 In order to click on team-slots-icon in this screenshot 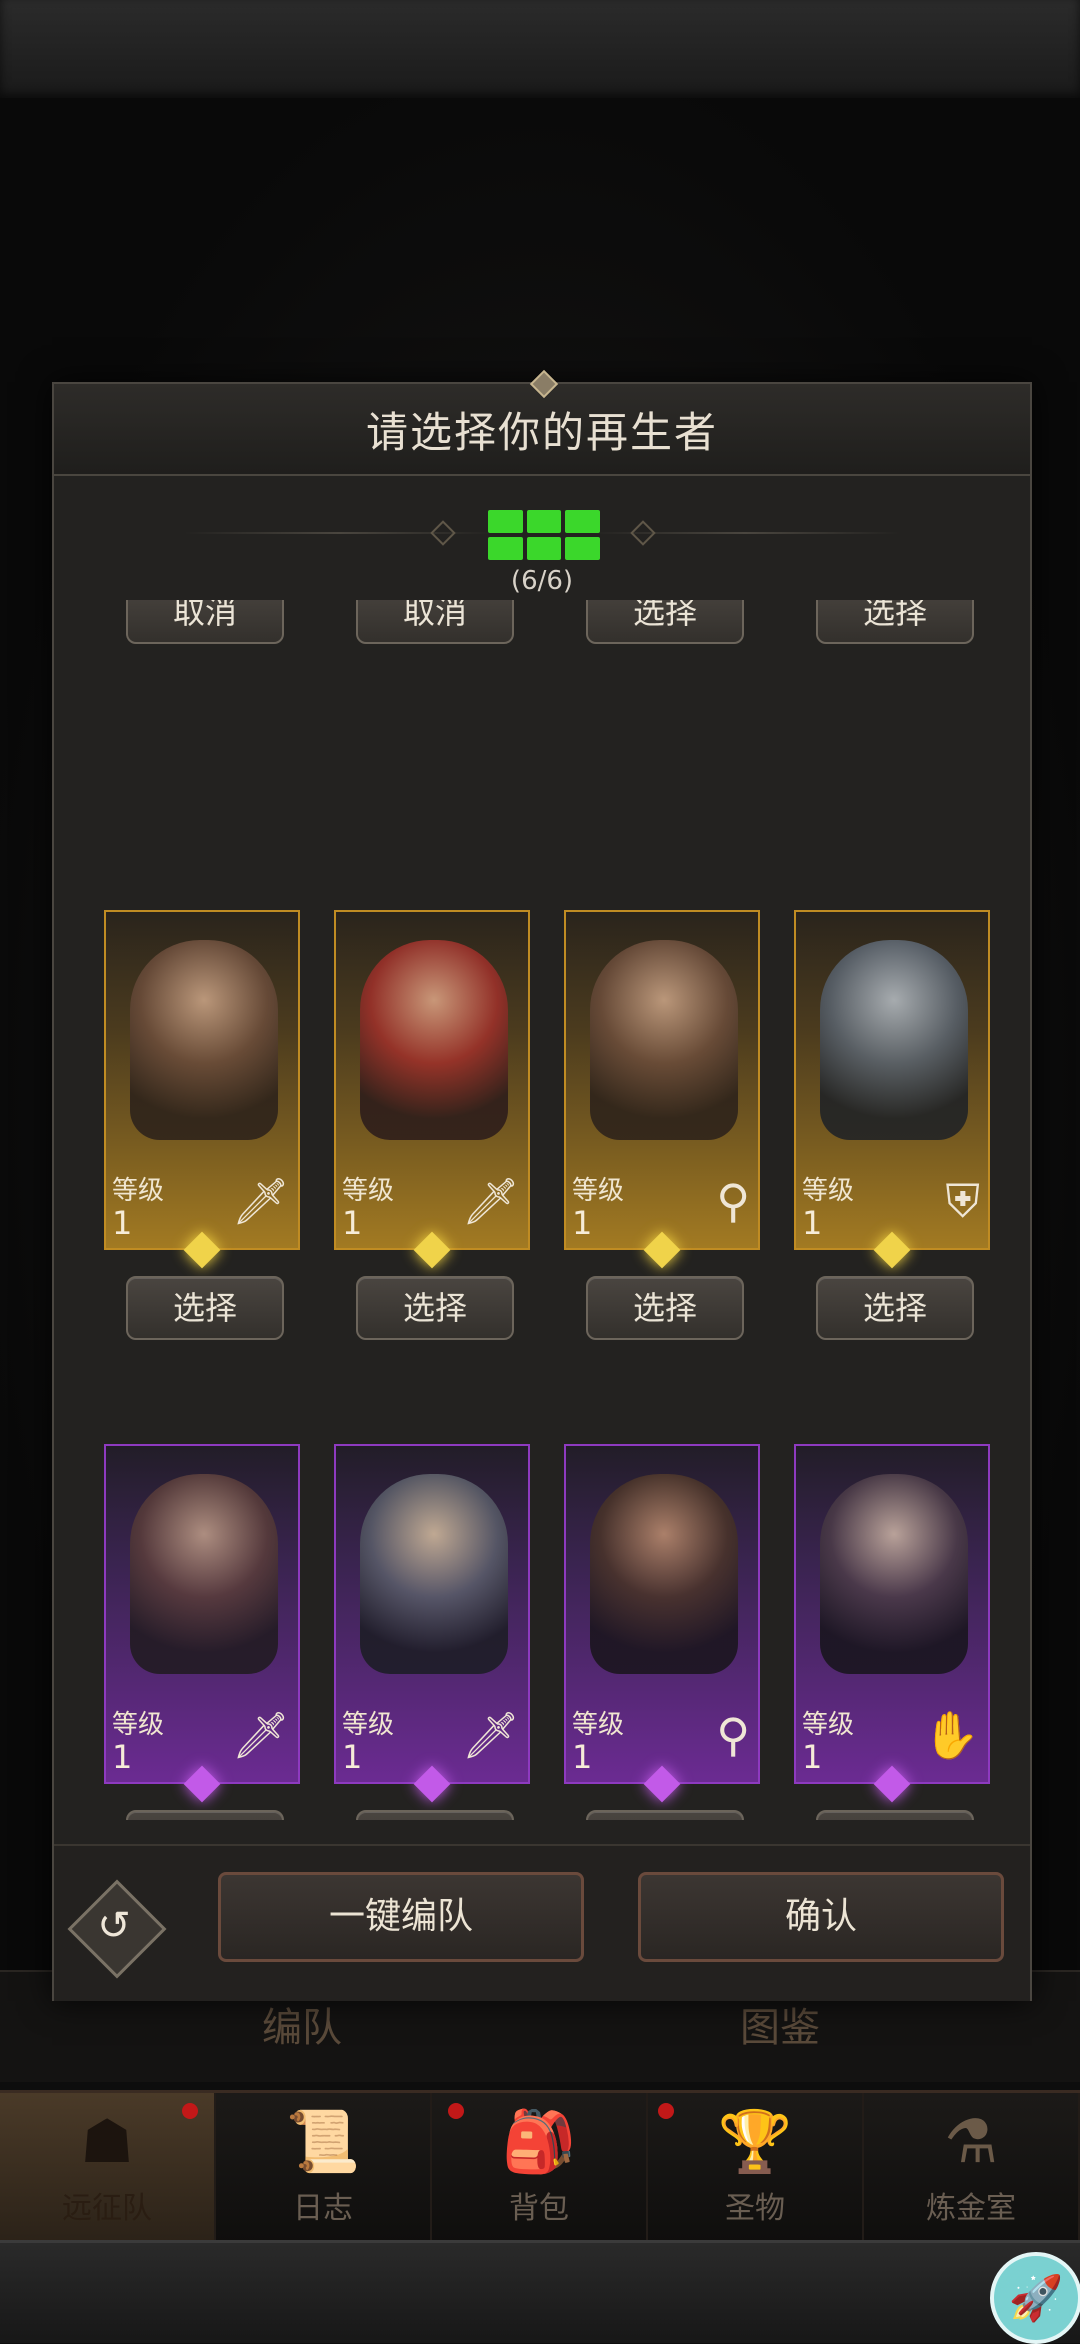, I will do `click(544, 535)`.